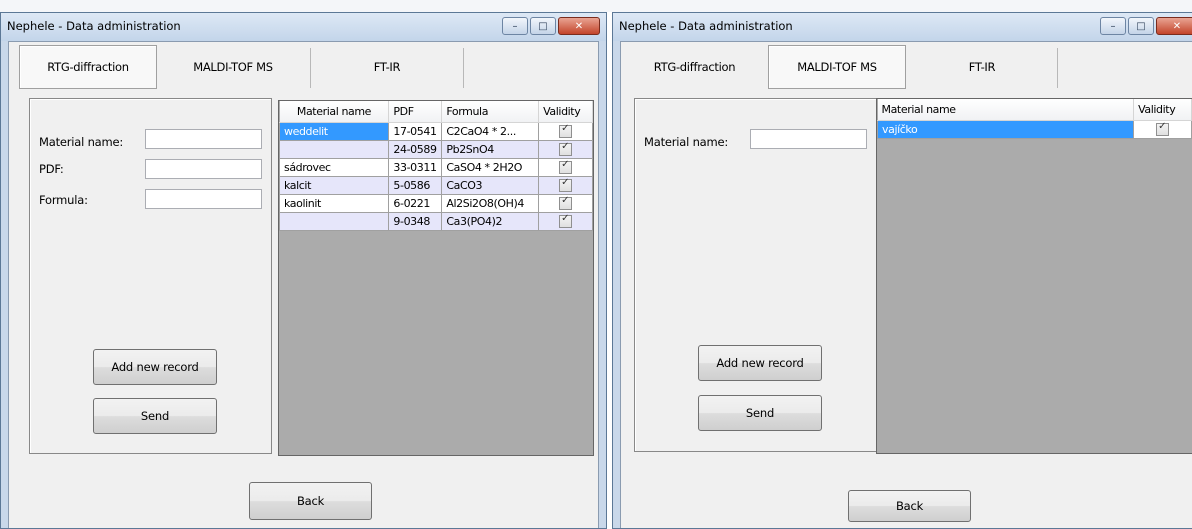 Image resolution: width=1192 pixels, height=529 pixels. Describe the element at coordinates (1006, 129) in the screenshot. I see `material-name-cell: vajíčko` at that location.